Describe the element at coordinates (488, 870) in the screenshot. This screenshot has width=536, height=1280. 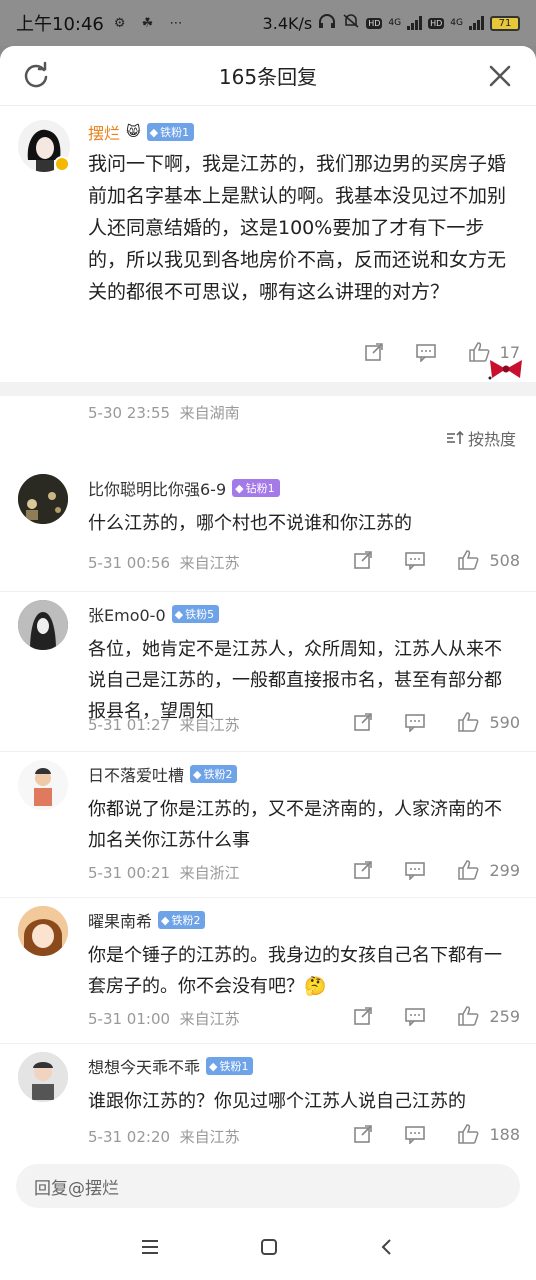
I see `like-button: 299` at that location.